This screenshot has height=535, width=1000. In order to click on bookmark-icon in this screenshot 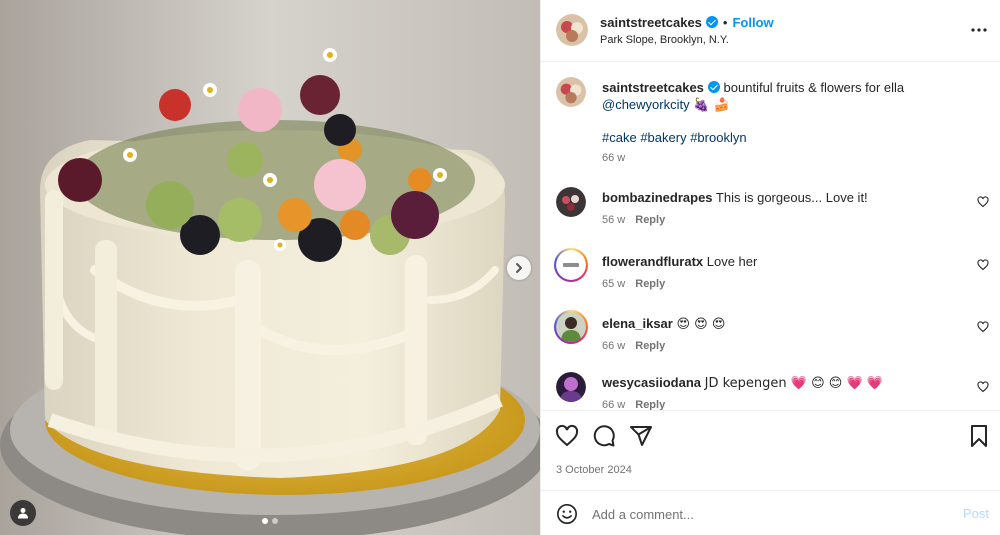, I will do `click(979, 436)`.